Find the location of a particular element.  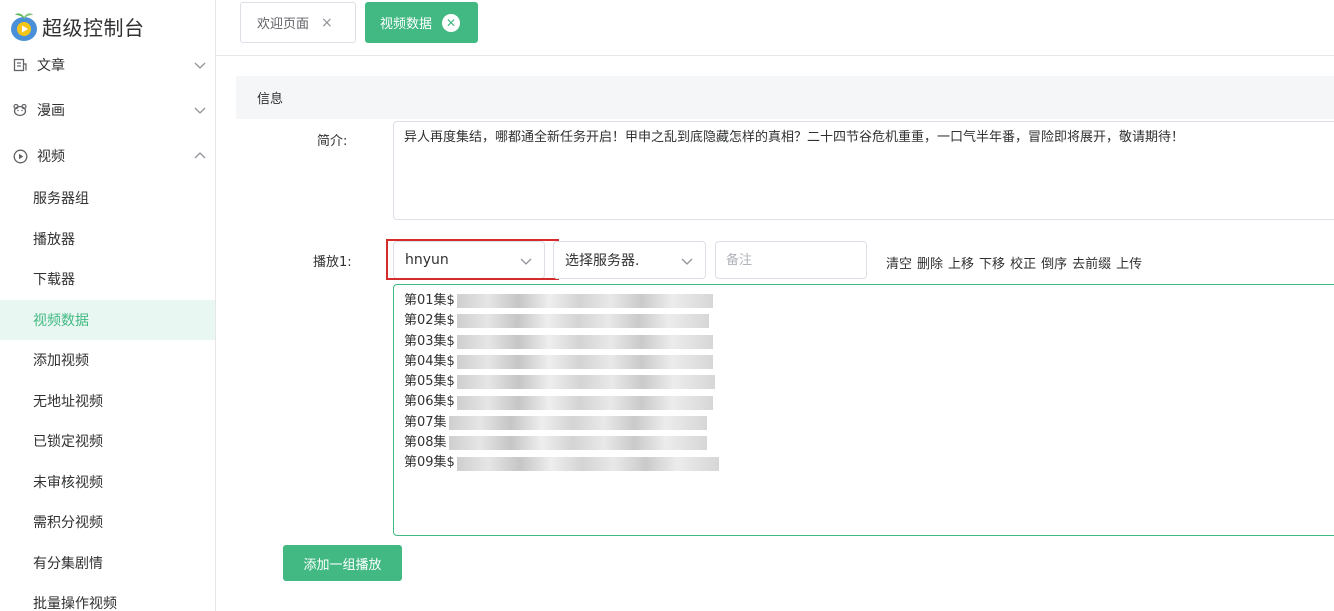

sidebar-item-no-url-video: 无地址视频 is located at coordinates (107, 401).